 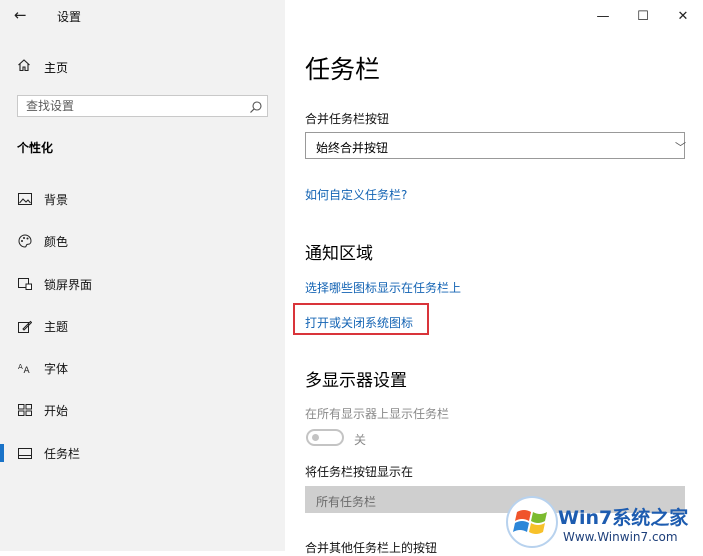 I want to click on combine-buttons-label: 合并任务栏按钮, so click(x=347, y=119).